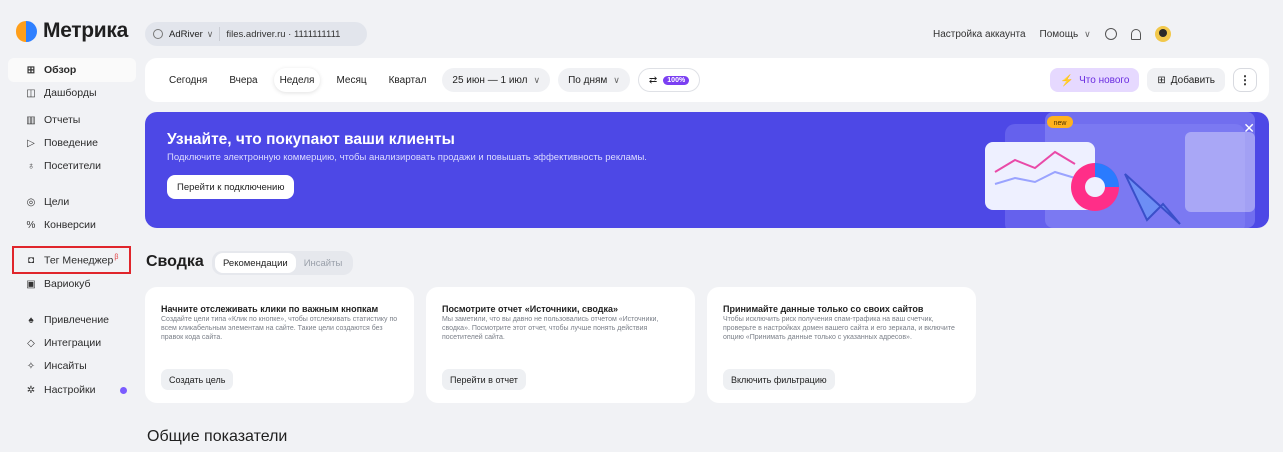 The image size is (1283, 452). I want to click on date-range-label: 25 июн — 1 июл, so click(490, 80).